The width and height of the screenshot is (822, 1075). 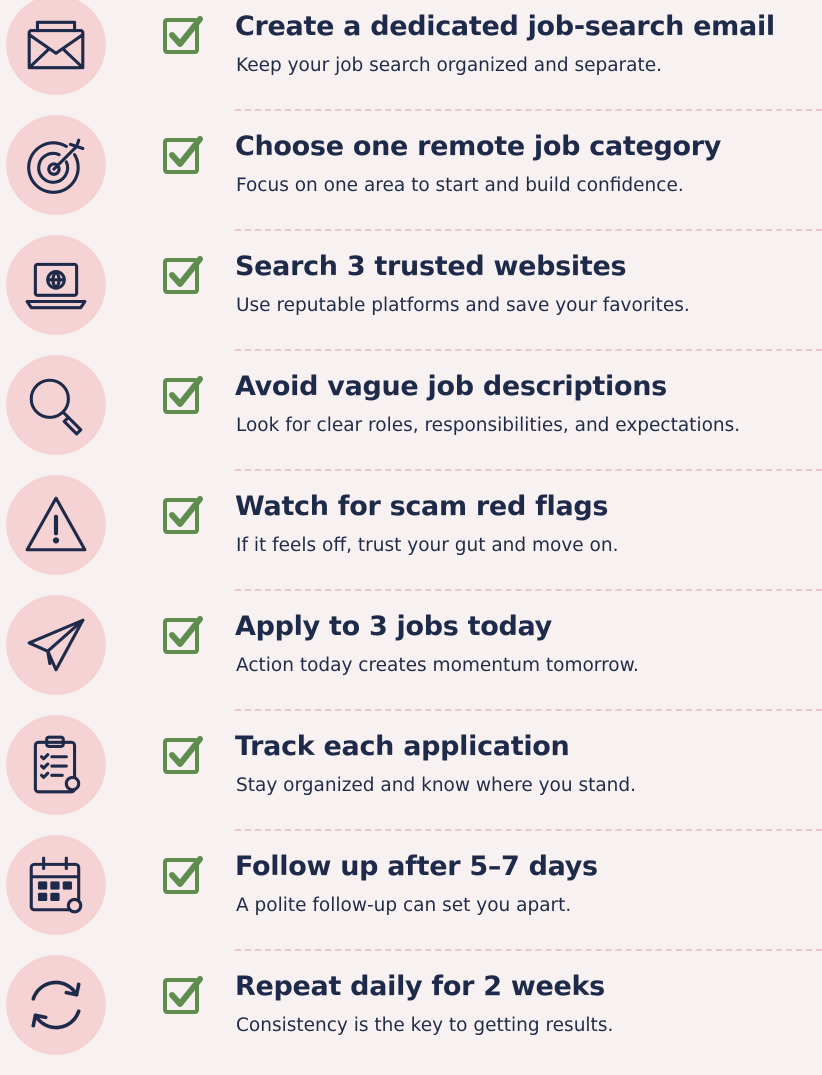 What do you see at coordinates (422, 506) in the screenshot?
I see `item-title: Watch for scam red flags` at bounding box center [422, 506].